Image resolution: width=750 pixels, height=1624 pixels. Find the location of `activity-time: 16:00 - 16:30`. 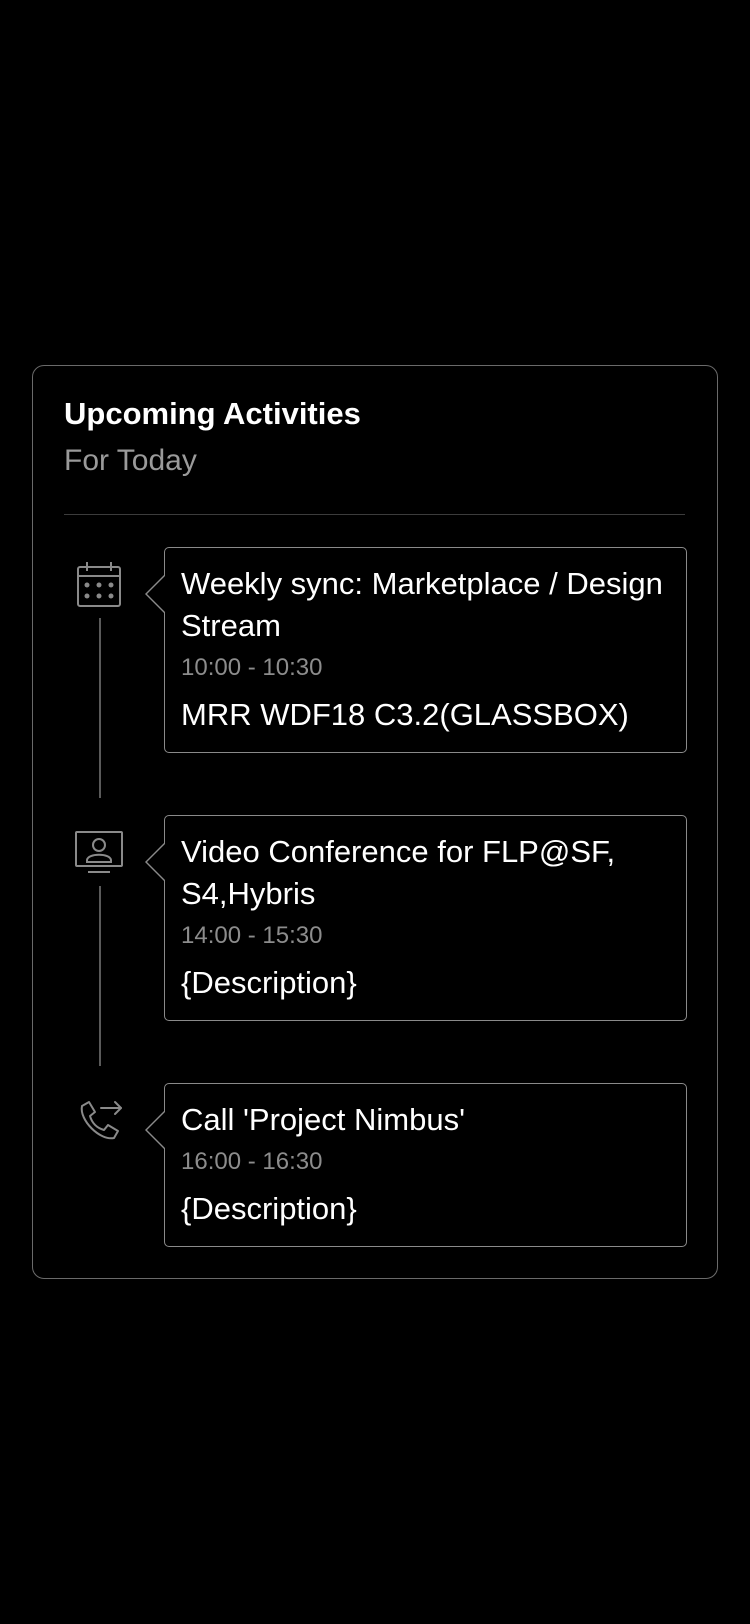

activity-time: 16:00 - 16:30 is located at coordinates (252, 1161).